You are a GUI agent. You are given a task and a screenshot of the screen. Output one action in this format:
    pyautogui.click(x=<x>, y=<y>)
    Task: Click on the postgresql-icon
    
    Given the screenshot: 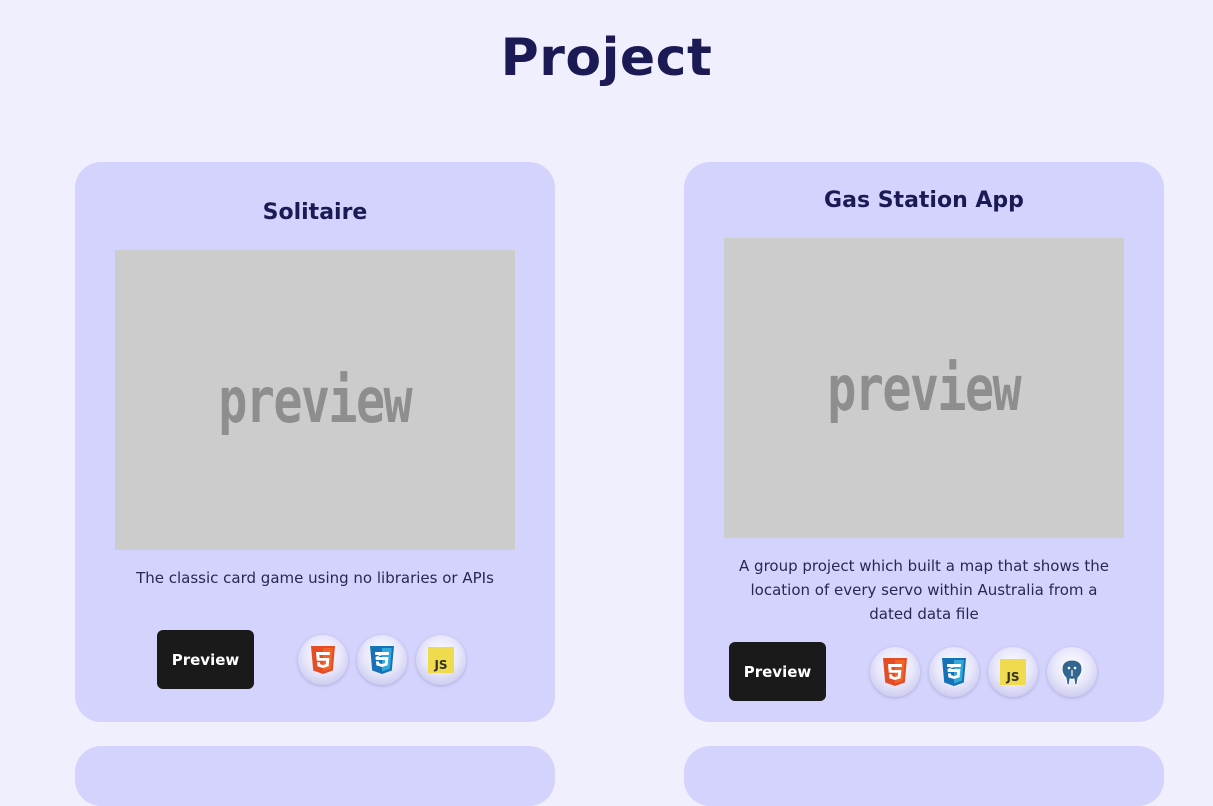 What is the action you would take?
    pyautogui.click(x=1072, y=672)
    